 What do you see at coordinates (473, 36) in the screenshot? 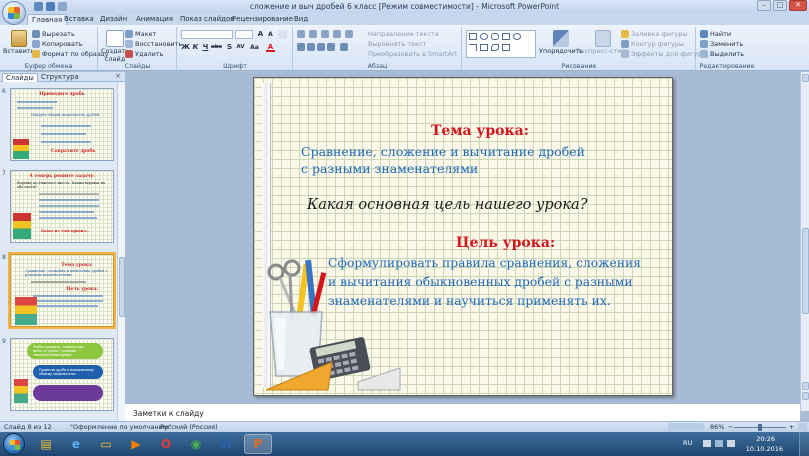
I see `rectangle-shape-icon` at bounding box center [473, 36].